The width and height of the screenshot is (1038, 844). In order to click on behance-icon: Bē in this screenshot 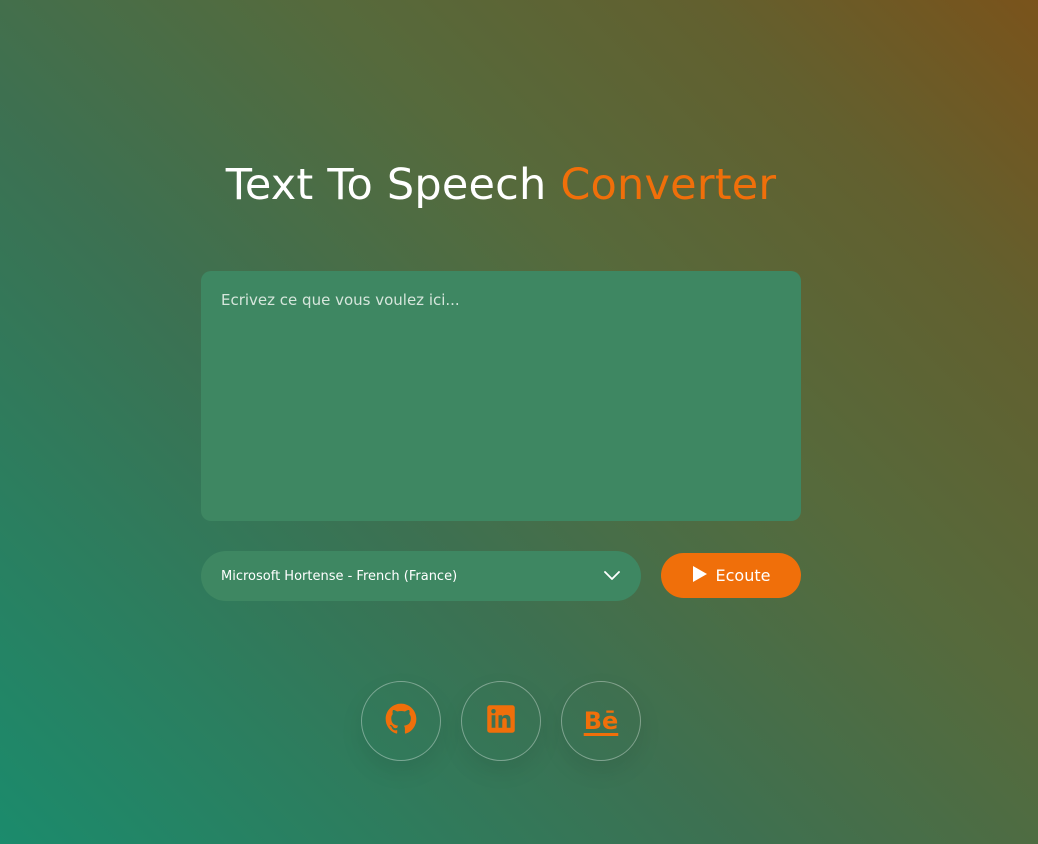, I will do `click(601, 721)`.